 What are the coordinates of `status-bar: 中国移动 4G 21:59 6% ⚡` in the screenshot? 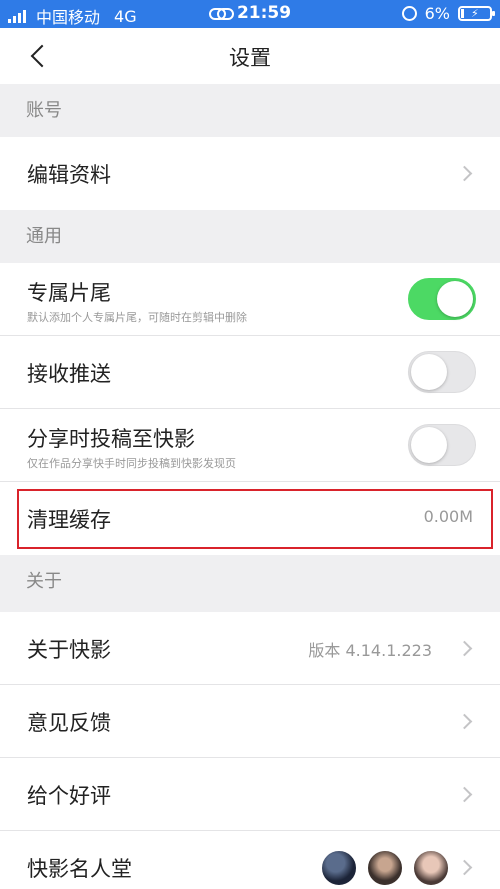 It's located at (250, 14).